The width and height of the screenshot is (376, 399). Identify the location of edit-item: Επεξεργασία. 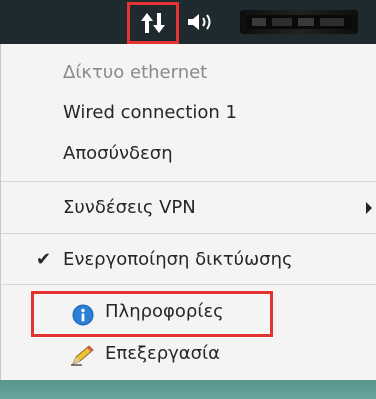
(162, 354).